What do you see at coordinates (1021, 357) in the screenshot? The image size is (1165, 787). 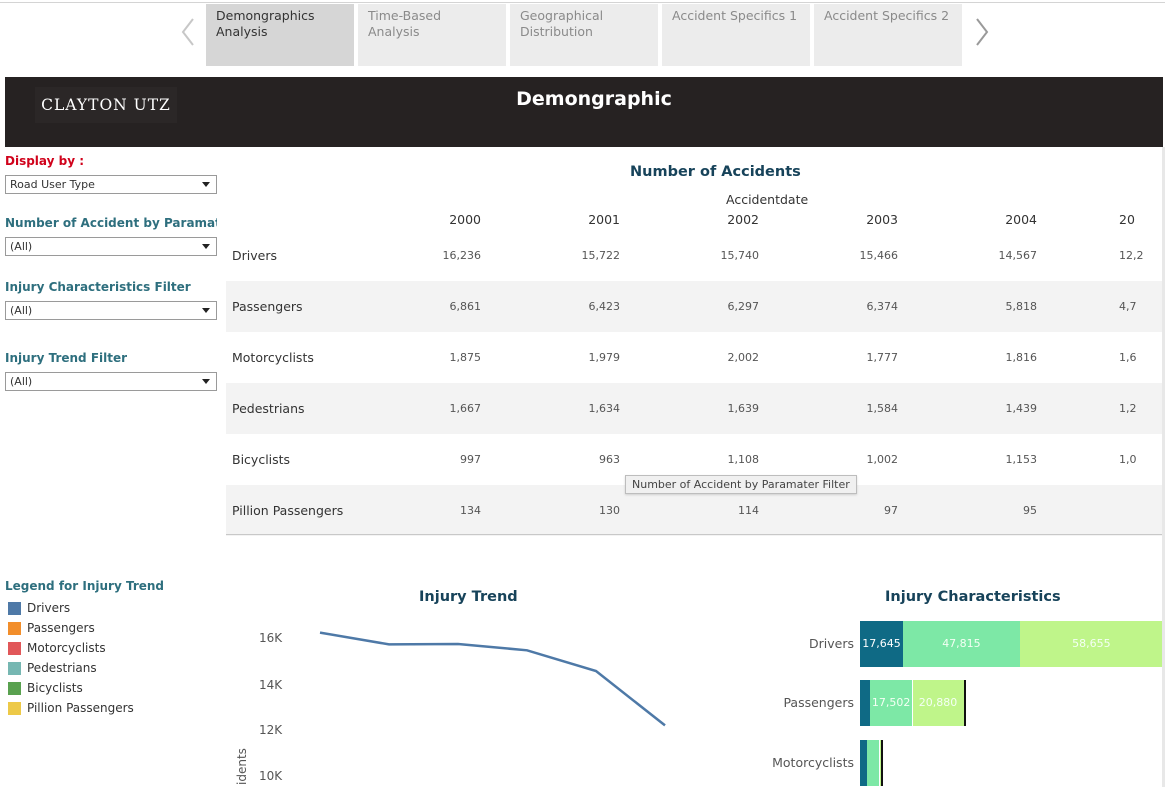 I see `table-cell: 1,816` at bounding box center [1021, 357].